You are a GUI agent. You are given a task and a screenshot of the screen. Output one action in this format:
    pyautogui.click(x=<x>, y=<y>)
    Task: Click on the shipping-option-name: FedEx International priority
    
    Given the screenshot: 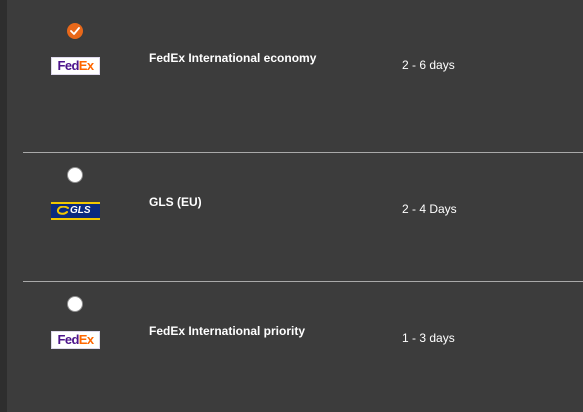 What is the action you would take?
    pyautogui.click(x=227, y=331)
    